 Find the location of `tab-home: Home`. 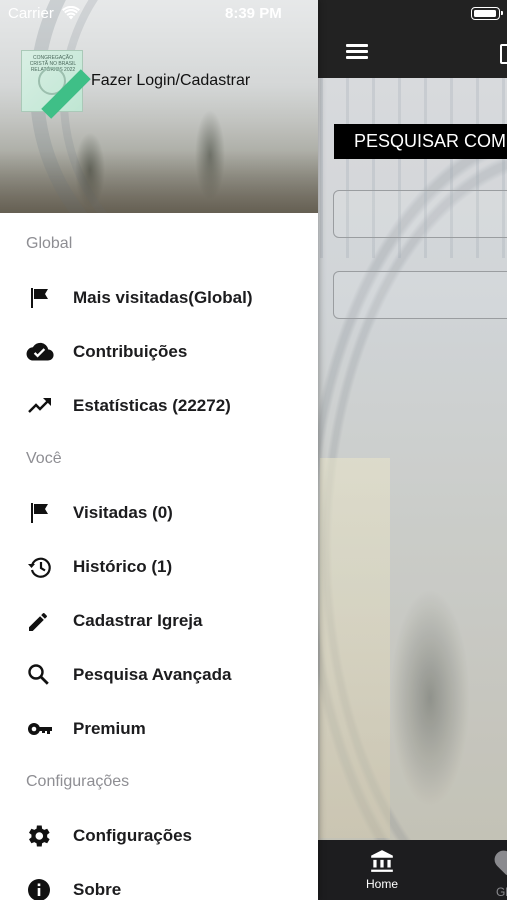

tab-home: Home is located at coordinates (382, 874).